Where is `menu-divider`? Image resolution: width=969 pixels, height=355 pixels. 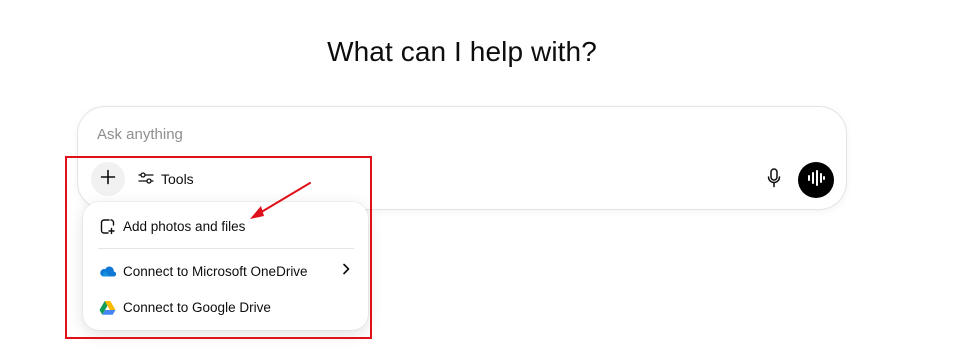 menu-divider is located at coordinates (226, 248).